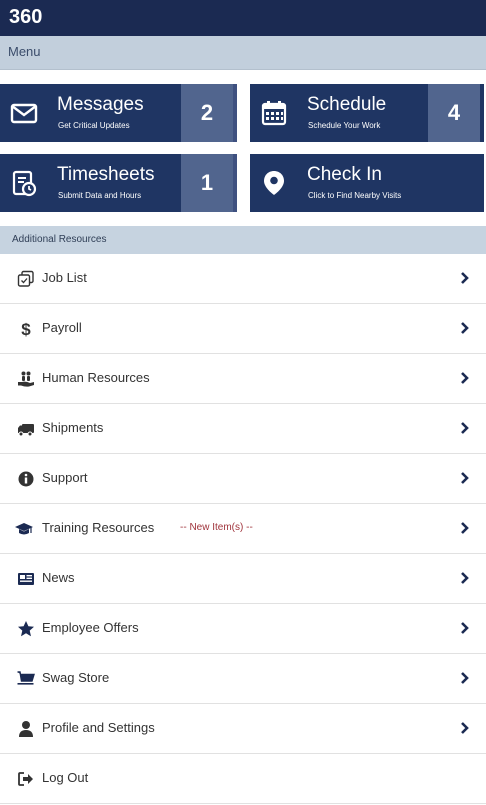  What do you see at coordinates (243, 579) in the screenshot?
I see `list-item-news: News` at bounding box center [243, 579].